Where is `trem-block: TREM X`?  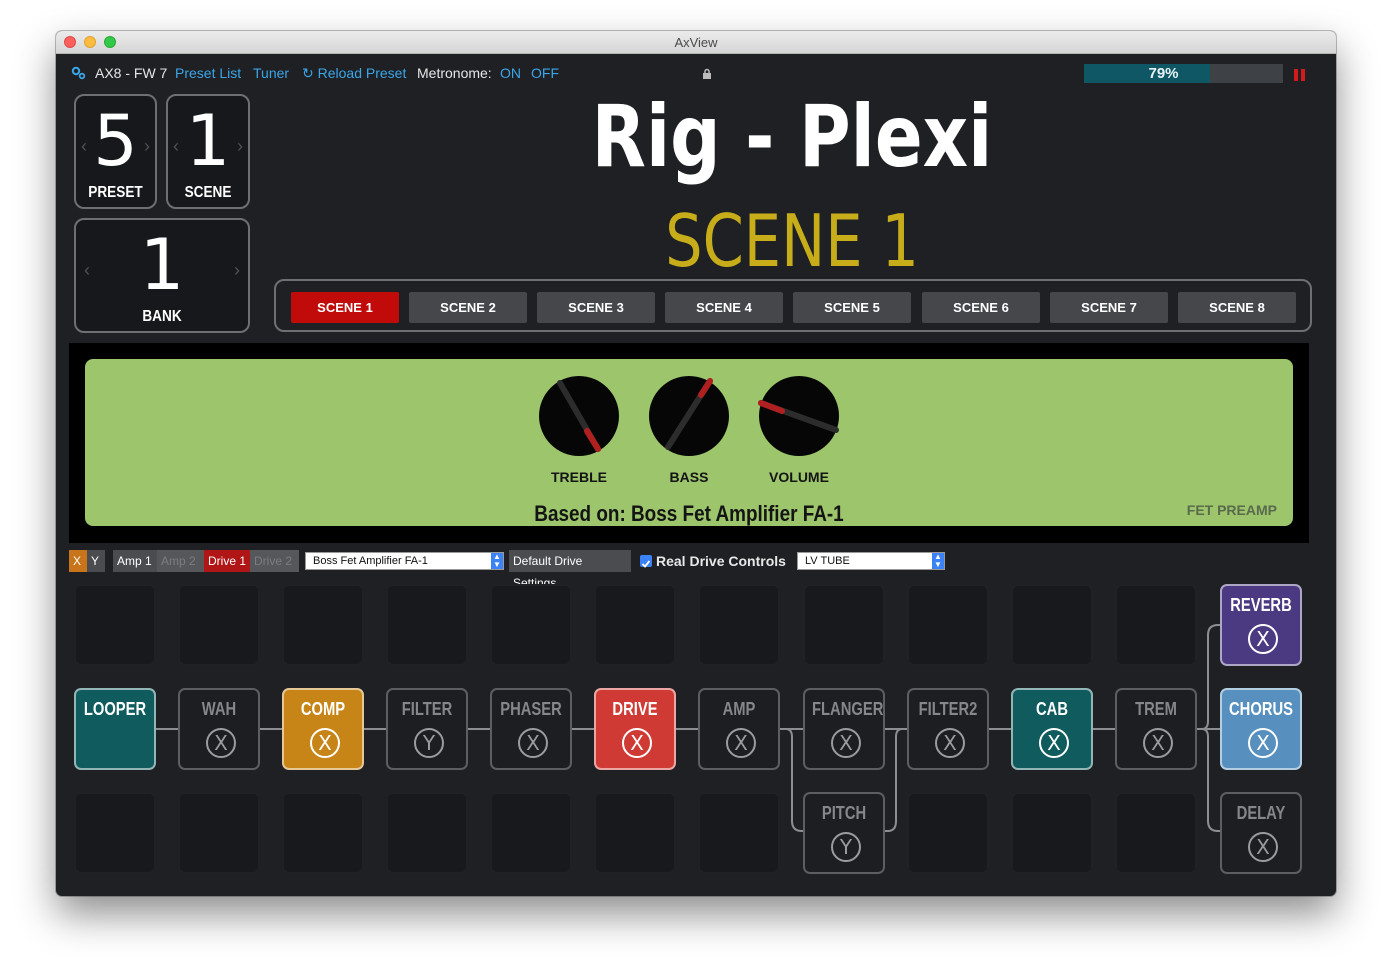
trem-block: TREM X is located at coordinates (1156, 729).